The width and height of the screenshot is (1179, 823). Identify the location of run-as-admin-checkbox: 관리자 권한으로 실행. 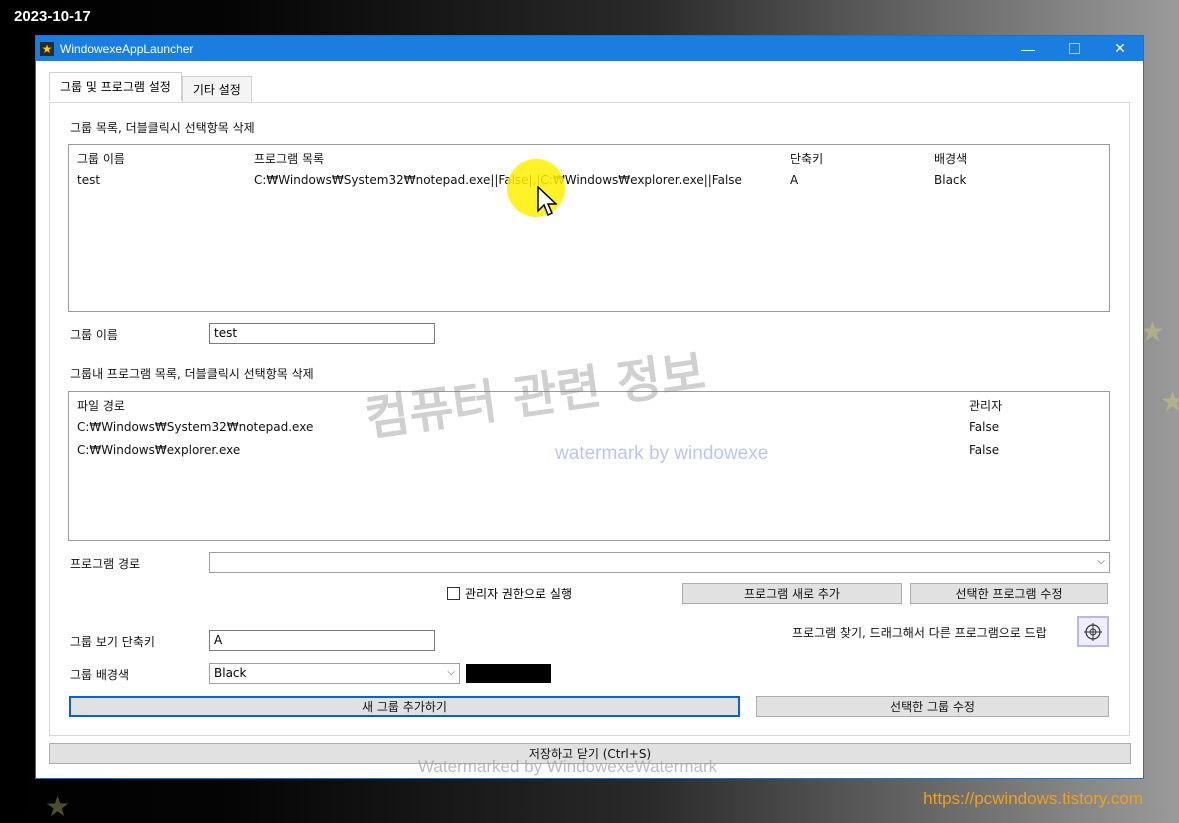
(509, 593).